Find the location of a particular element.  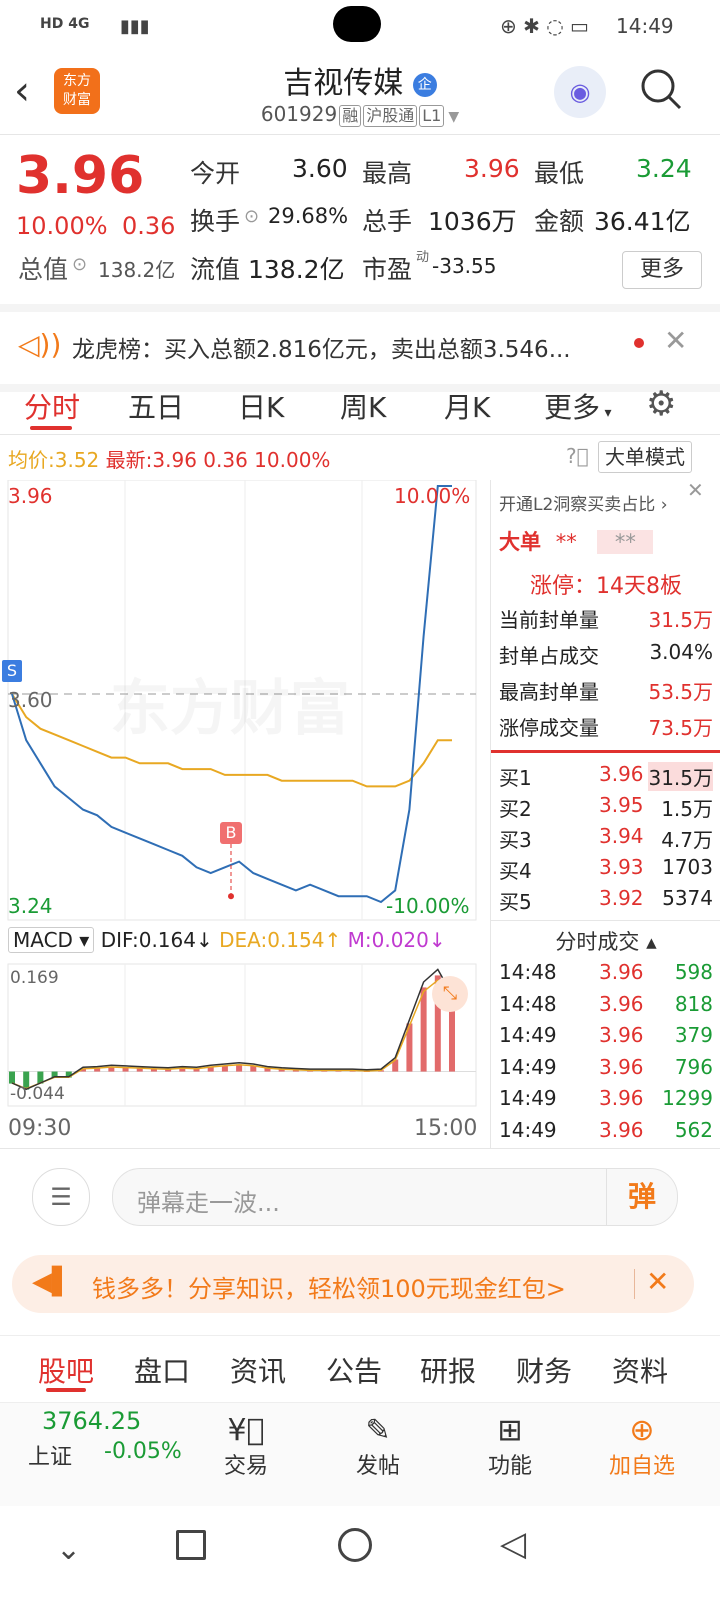

nav-hide-icon: ⌄ is located at coordinates (68, 1549).